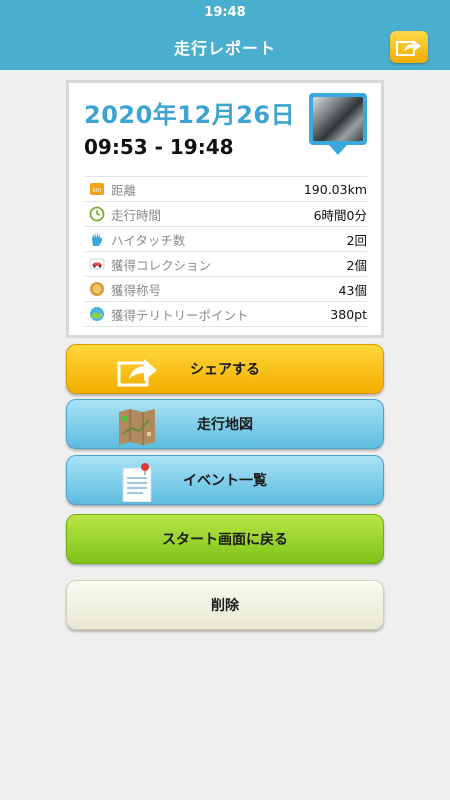 This screenshot has height=800, width=450. Describe the element at coordinates (97, 214) in the screenshot. I see `clock-icon` at that location.